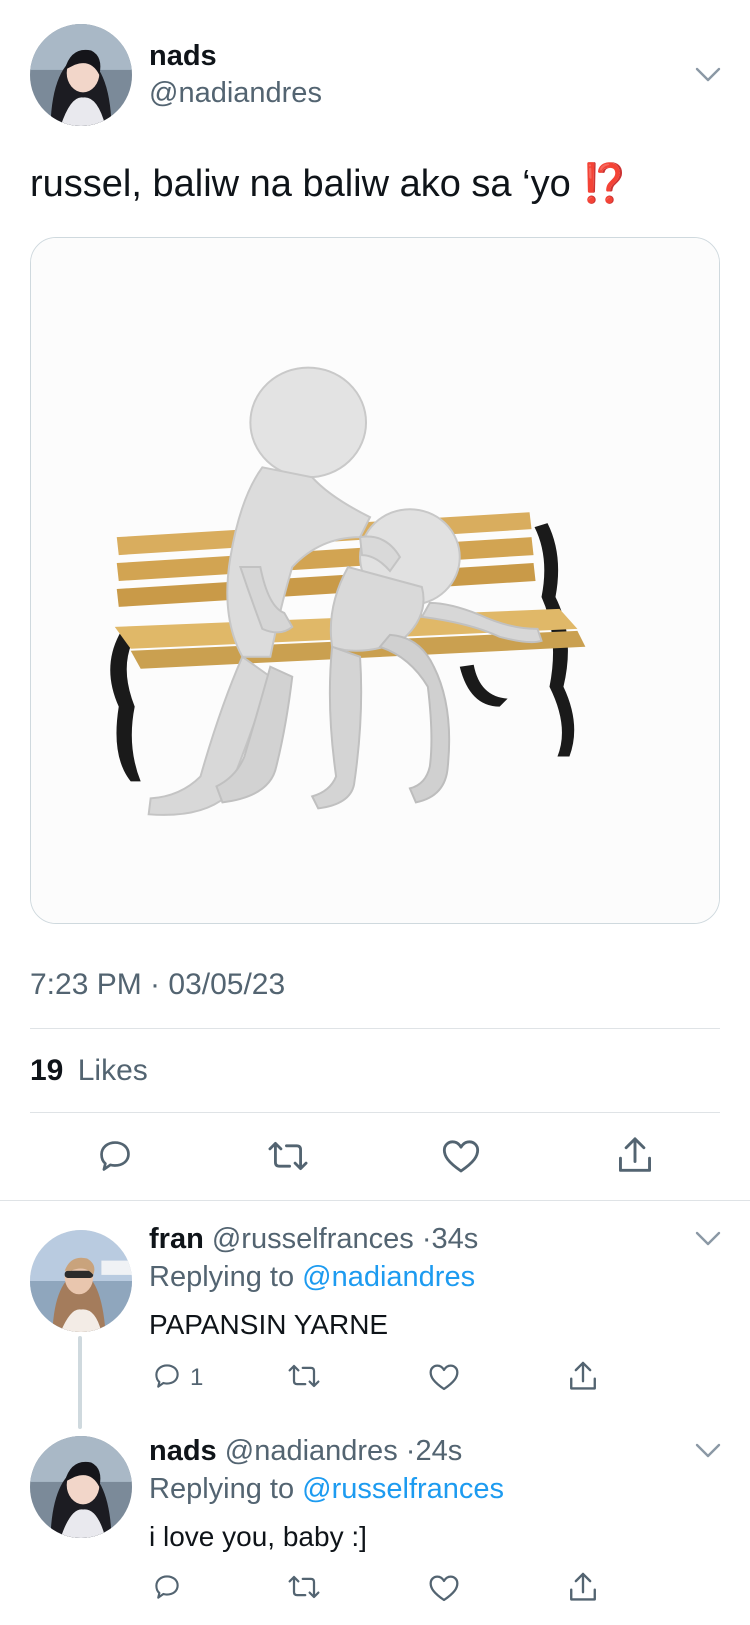 The image size is (750, 1625). Describe the element at coordinates (403, 1489) in the screenshot. I see `replying-to-mention: @russelfrances` at that location.